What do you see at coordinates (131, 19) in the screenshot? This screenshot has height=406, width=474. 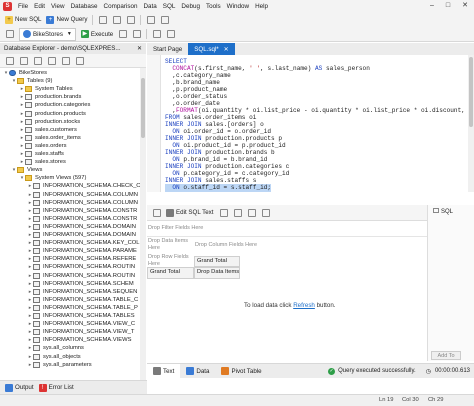 I see `save-all-icon` at bounding box center [131, 19].